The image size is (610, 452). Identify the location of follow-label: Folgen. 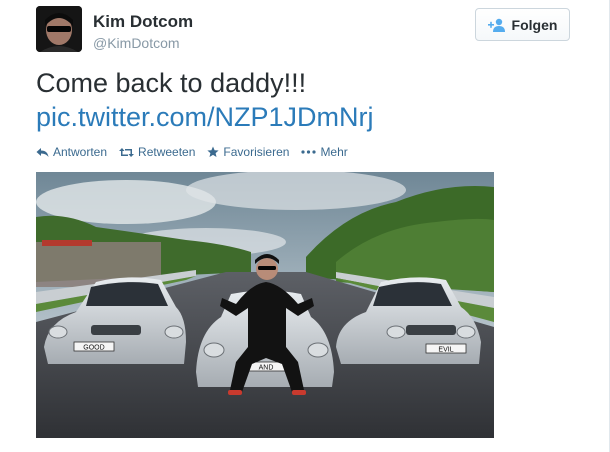
(534, 24).